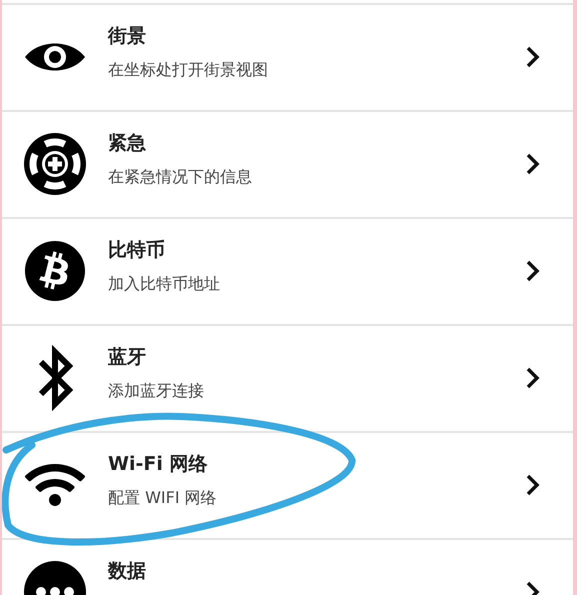 The height and width of the screenshot is (595, 577). I want to click on item-title: Wi-Fi 网络, so click(158, 464).